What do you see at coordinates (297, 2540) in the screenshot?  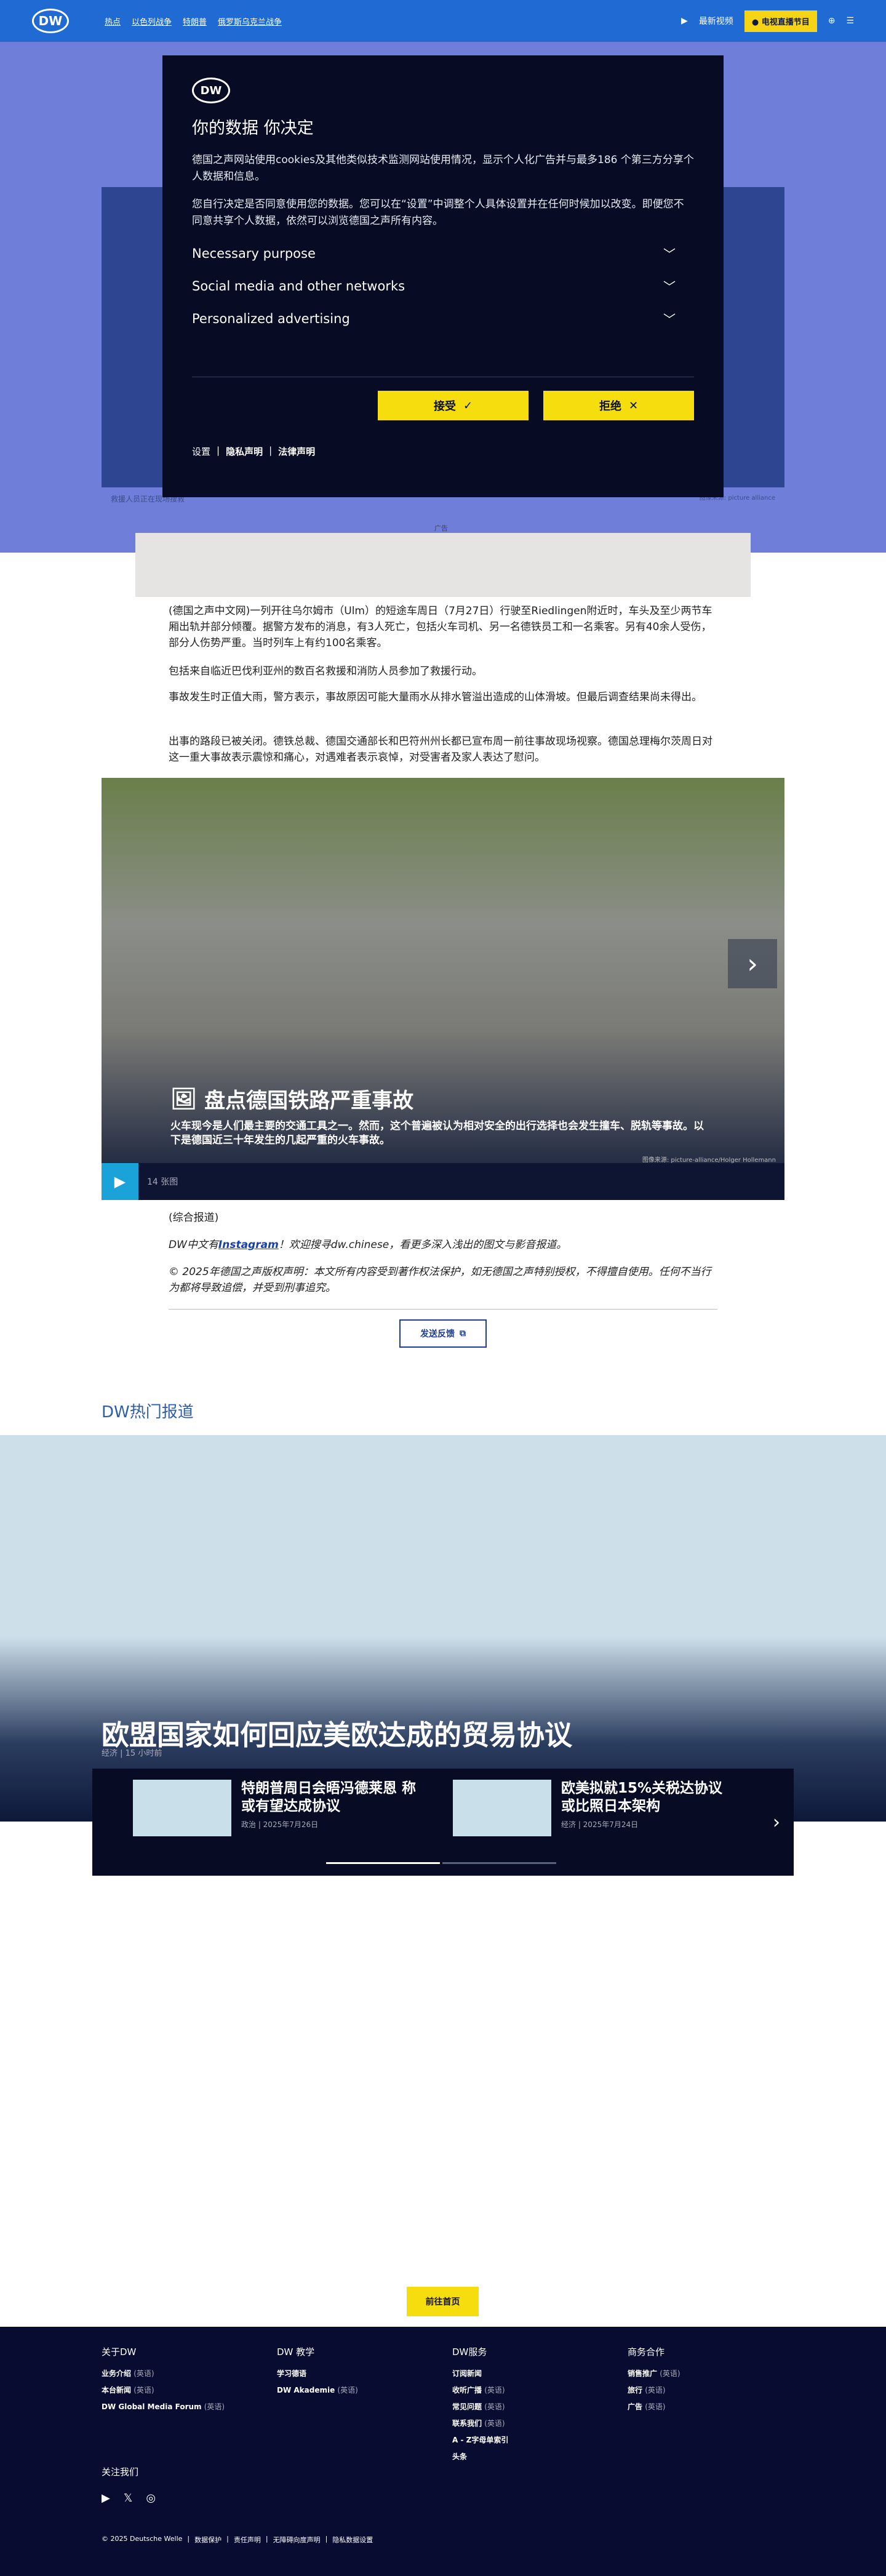 I see `footer-legal-link: 无障碍向度声明` at bounding box center [297, 2540].